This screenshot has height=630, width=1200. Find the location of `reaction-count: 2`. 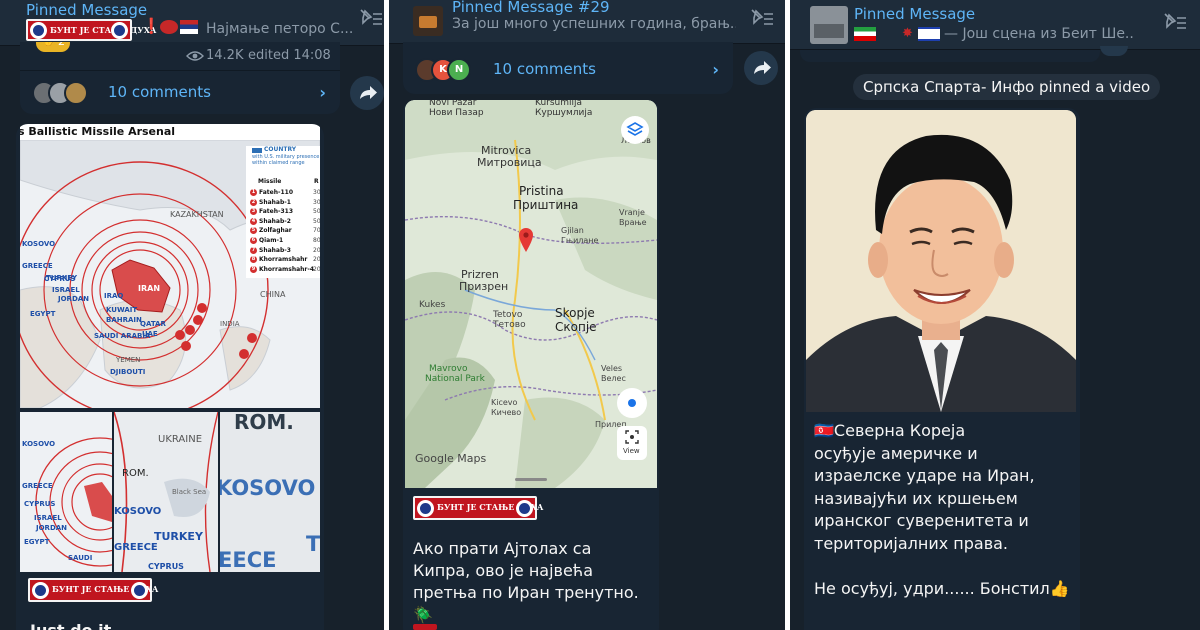

reaction-count: 2 is located at coordinates (61, 45).